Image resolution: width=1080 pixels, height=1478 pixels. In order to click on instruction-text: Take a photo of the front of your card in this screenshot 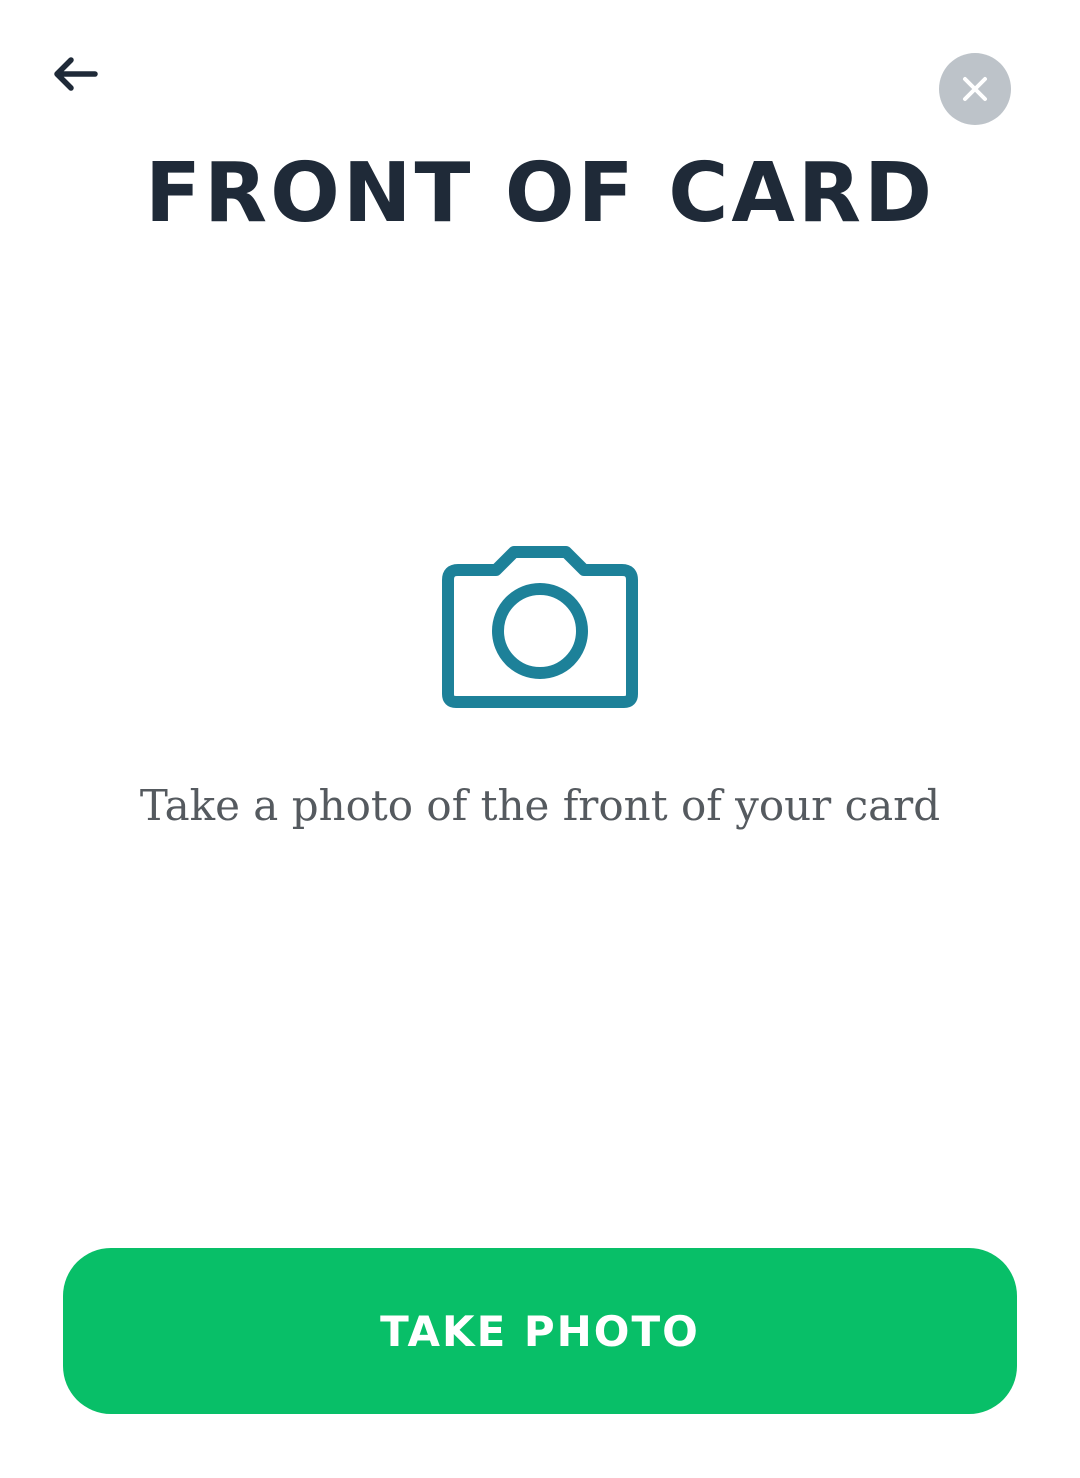, I will do `click(540, 805)`.